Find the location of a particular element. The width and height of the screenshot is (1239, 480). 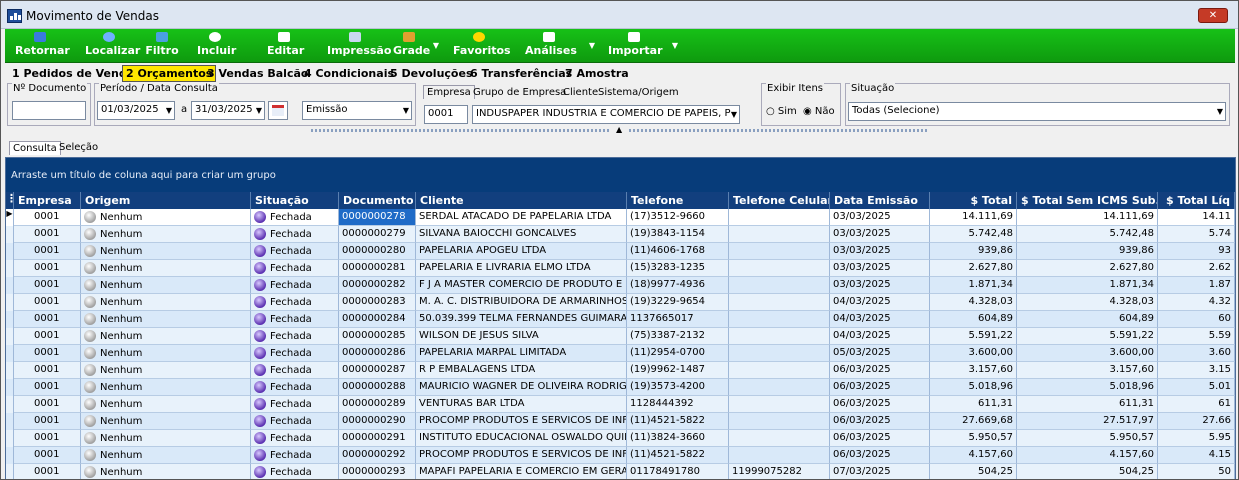

cell-telefone: (15)3283-1235 is located at coordinates (678, 268).